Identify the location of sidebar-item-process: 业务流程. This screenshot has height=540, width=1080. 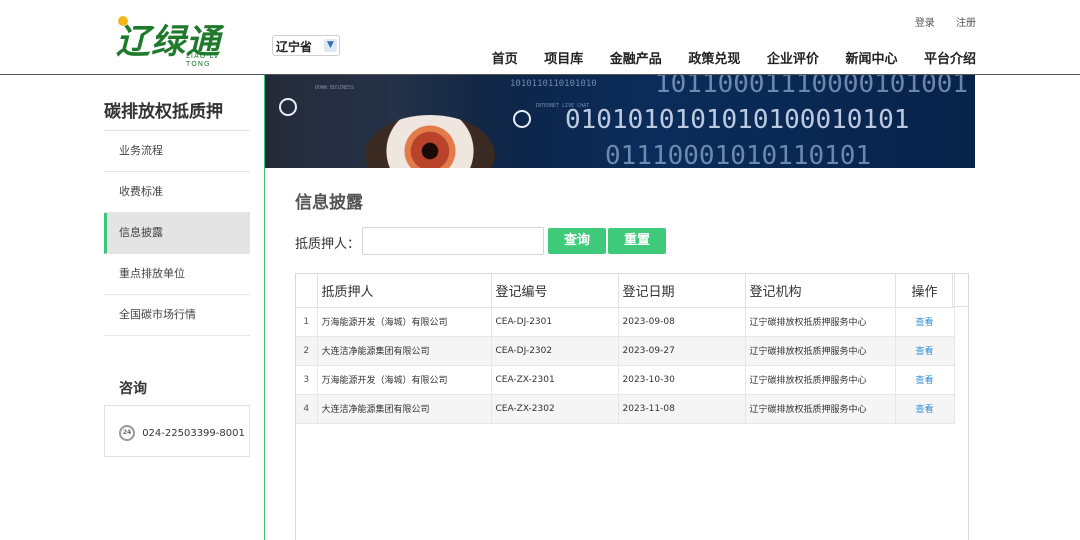
(177, 151).